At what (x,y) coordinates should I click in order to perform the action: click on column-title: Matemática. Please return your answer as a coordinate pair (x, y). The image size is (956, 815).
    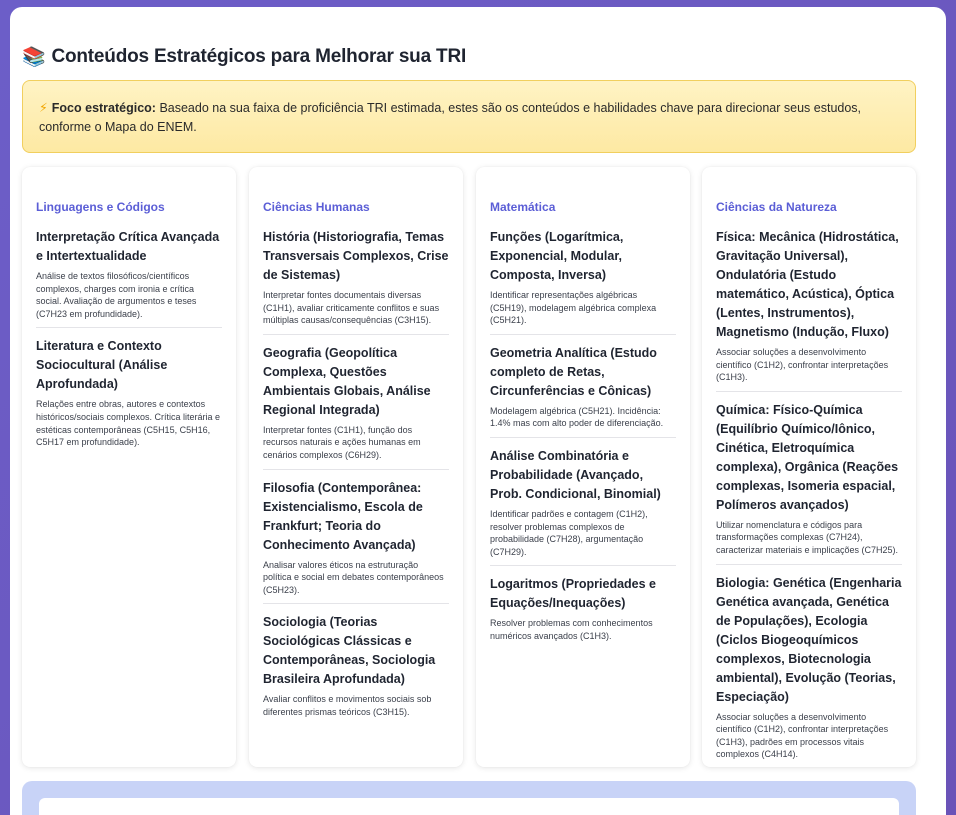
    Looking at the image, I should click on (523, 207).